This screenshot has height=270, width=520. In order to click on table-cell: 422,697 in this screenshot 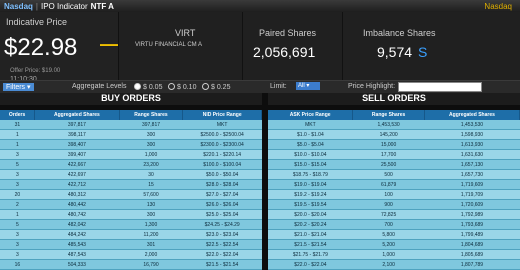, I will do `click(77, 174)`.